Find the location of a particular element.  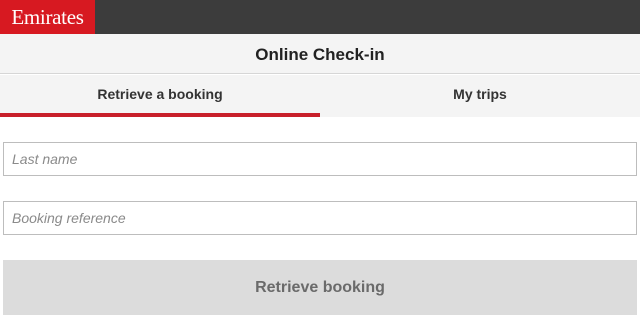

booking-reference-input is located at coordinates (320, 218).